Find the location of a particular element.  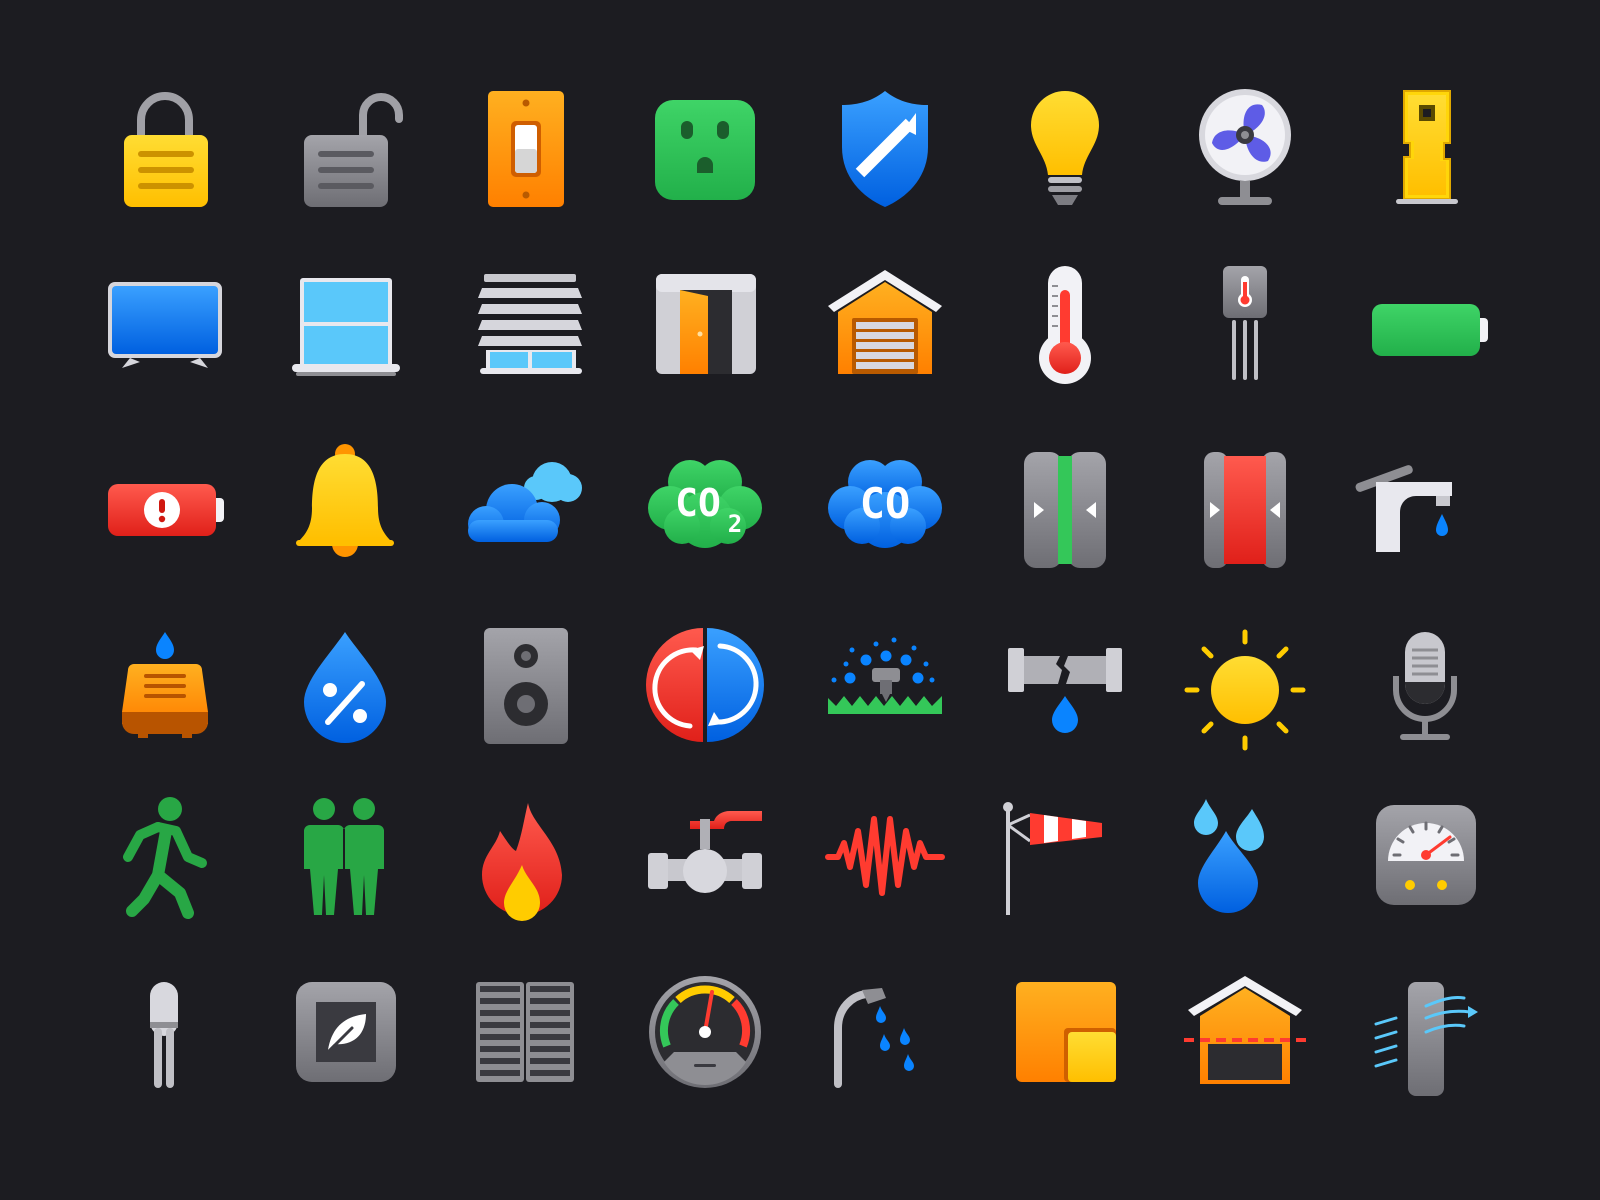

eco-mode-icon is located at coordinates (345, 1037).